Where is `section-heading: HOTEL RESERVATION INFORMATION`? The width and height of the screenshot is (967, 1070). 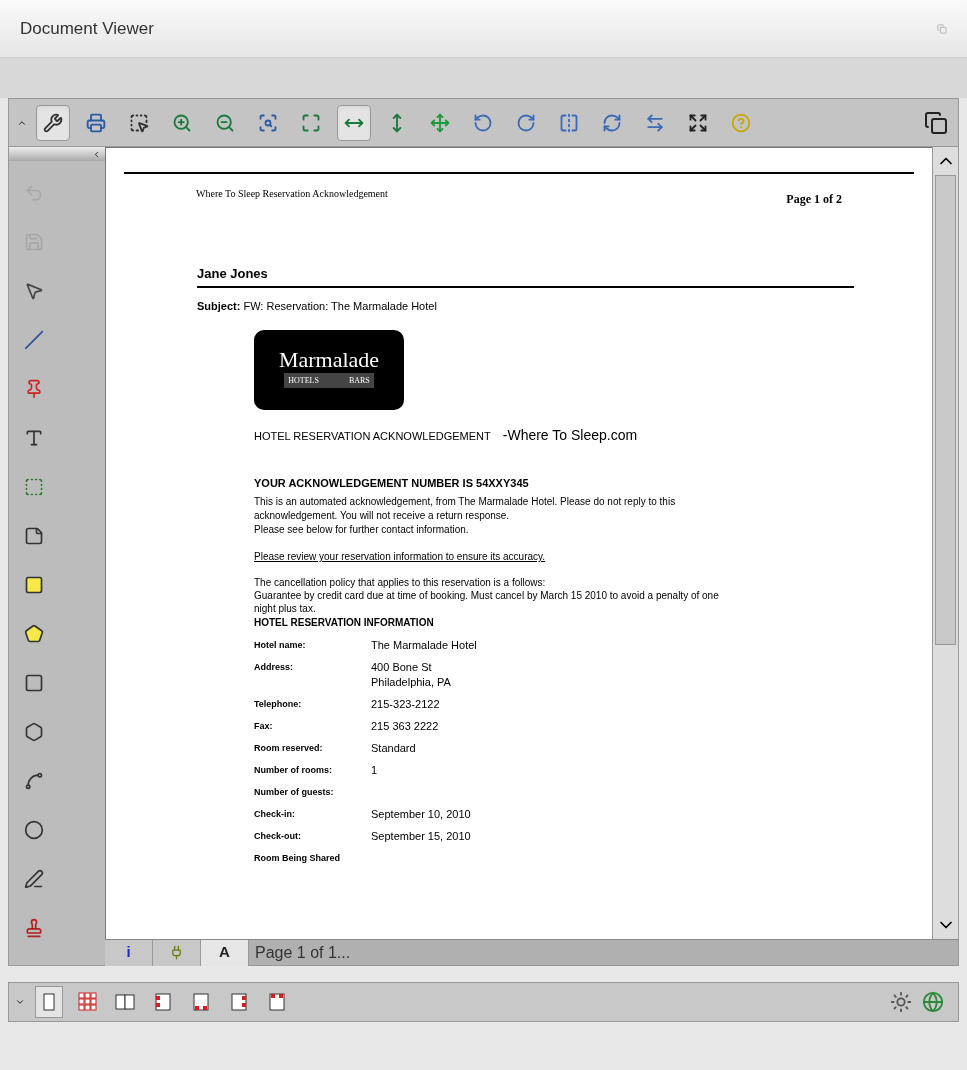
section-heading: HOTEL RESERVATION INFORMATION is located at coordinates (344, 623).